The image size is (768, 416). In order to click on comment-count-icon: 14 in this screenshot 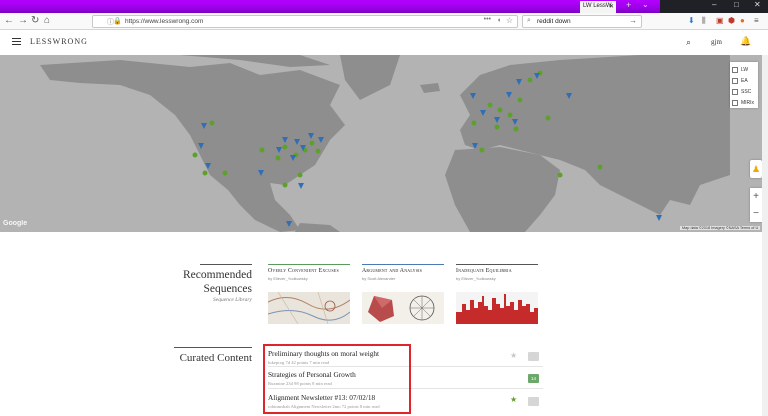, I will do `click(533, 378)`.